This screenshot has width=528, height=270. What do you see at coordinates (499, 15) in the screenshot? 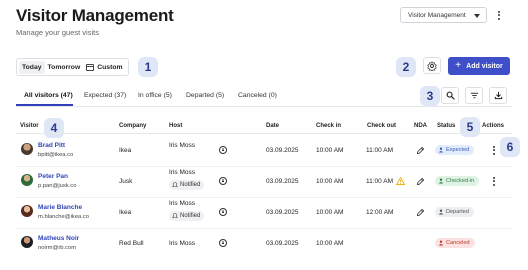
I see `page-menu-kebab-icon` at bounding box center [499, 15].